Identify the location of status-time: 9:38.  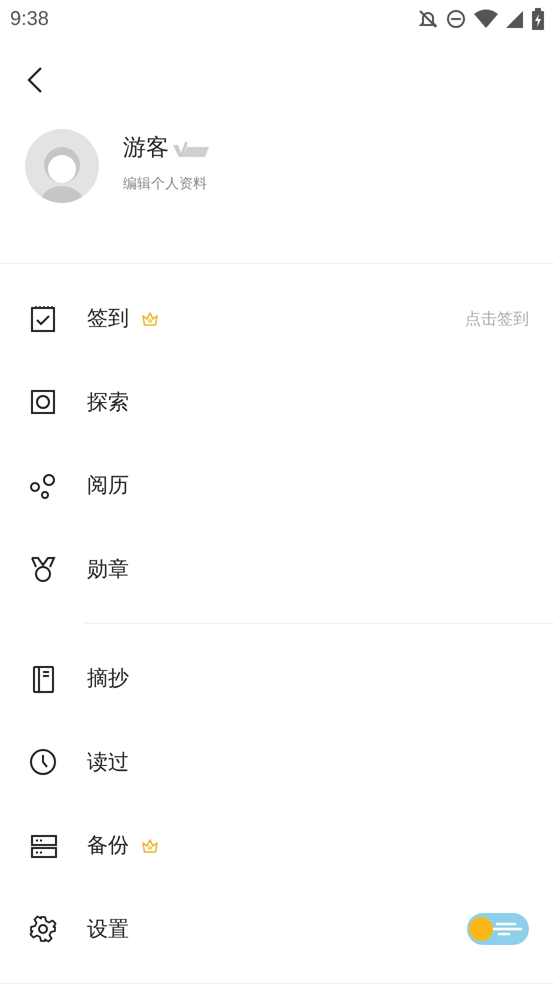
(29, 19).